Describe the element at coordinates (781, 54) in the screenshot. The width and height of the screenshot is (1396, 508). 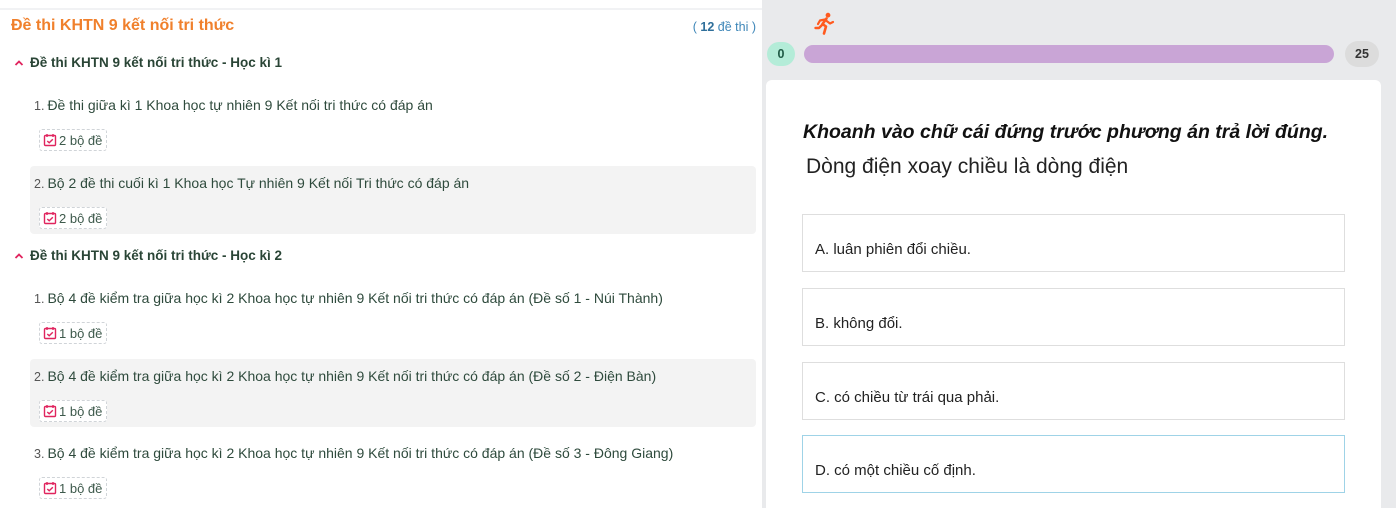
I see `current-score: 0` at that location.